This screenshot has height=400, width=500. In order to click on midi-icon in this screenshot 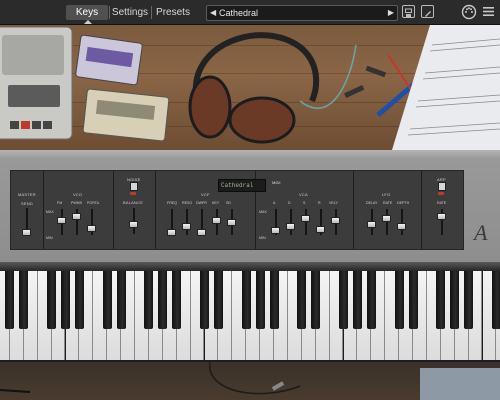, I will do `click(469, 12)`.